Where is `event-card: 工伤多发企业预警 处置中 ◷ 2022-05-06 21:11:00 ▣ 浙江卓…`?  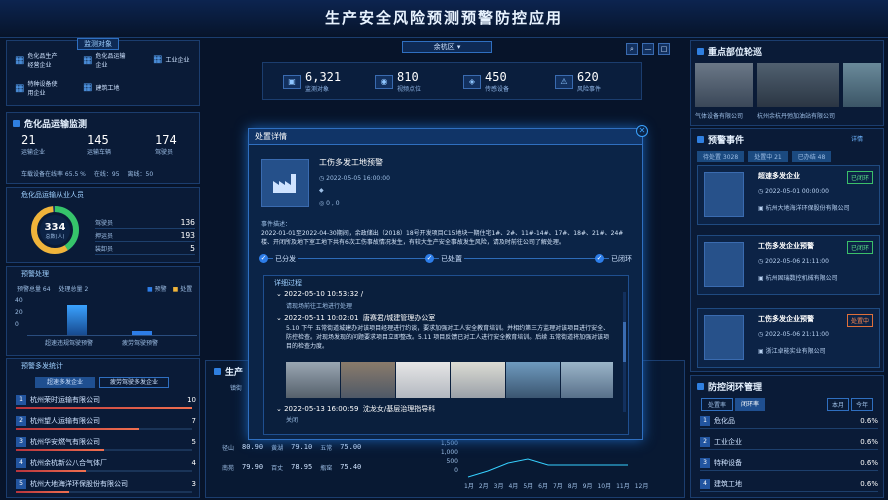
event-card: 工伤多发企业预警 处置中 ◷ 2022-05-06 21:11:00 ▣ 浙江卓… is located at coordinates (788, 338).